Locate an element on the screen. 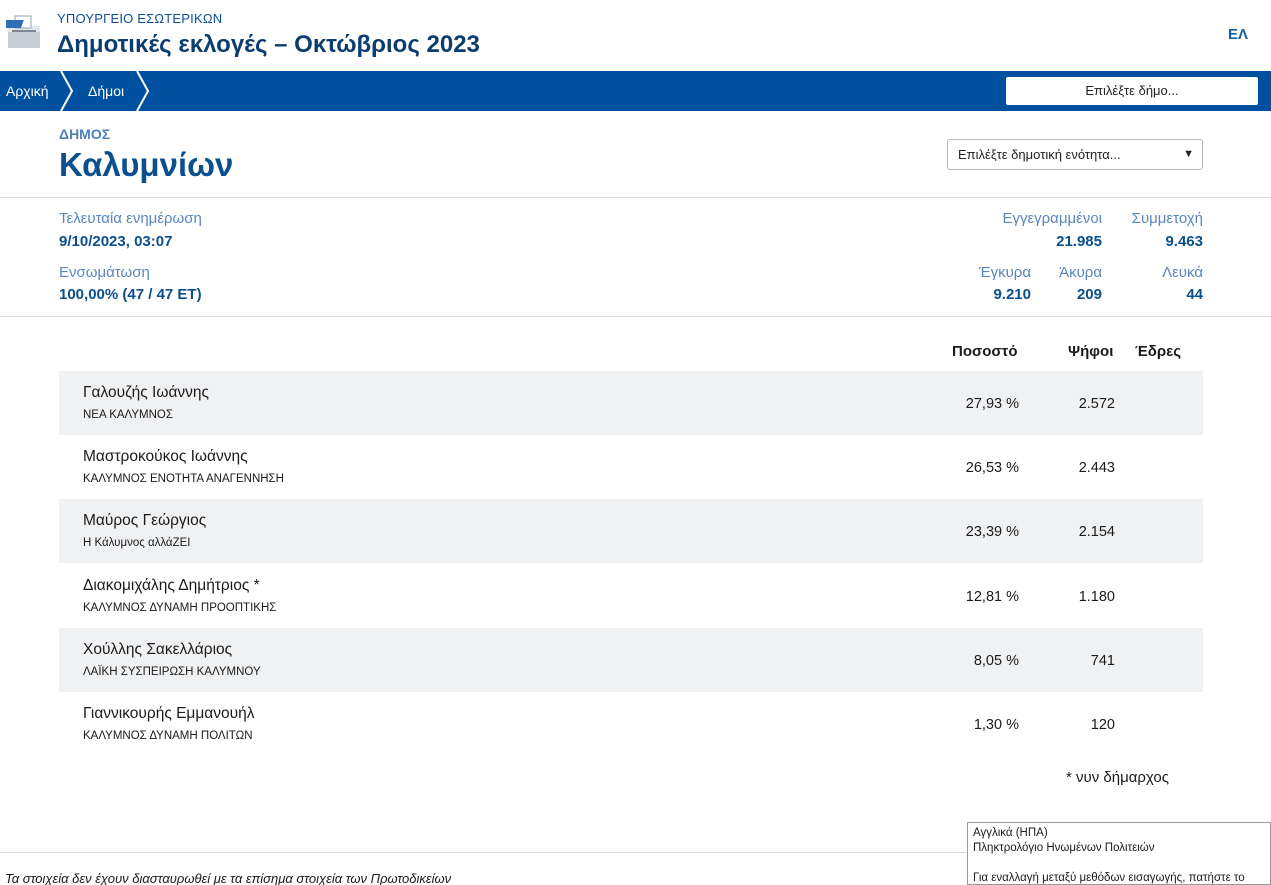 The height and width of the screenshot is (885, 1271). candidate-party: ΚΑΛΥΜΝΟΣ ΕΝΟΤΗΤΑ ΑΝΑΓΕΝΝΗΣΗ is located at coordinates (183, 479).